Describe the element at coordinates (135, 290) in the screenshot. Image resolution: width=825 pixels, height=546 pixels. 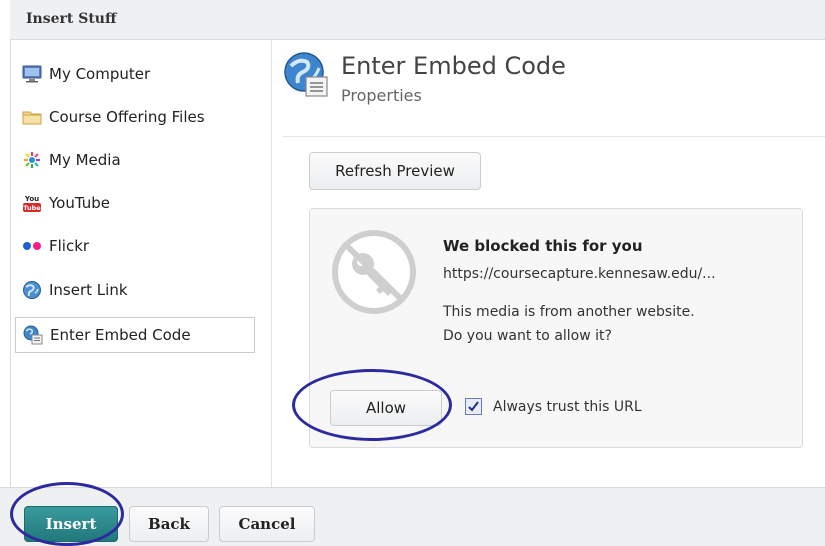
I see `sidebar-item-insert-link: Insert Link` at that location.